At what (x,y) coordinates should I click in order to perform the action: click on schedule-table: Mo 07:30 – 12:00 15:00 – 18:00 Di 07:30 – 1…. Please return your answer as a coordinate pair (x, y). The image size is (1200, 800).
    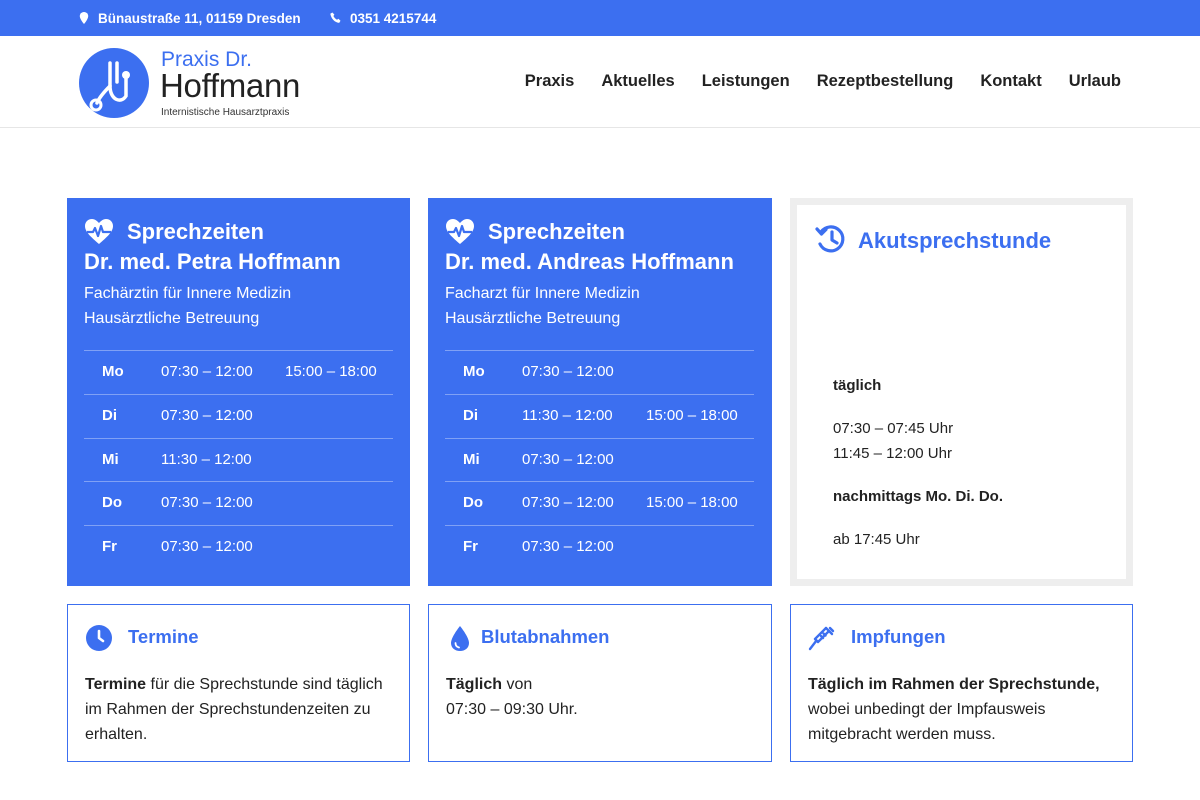
    Looking at the image, I should click on (238, 459).